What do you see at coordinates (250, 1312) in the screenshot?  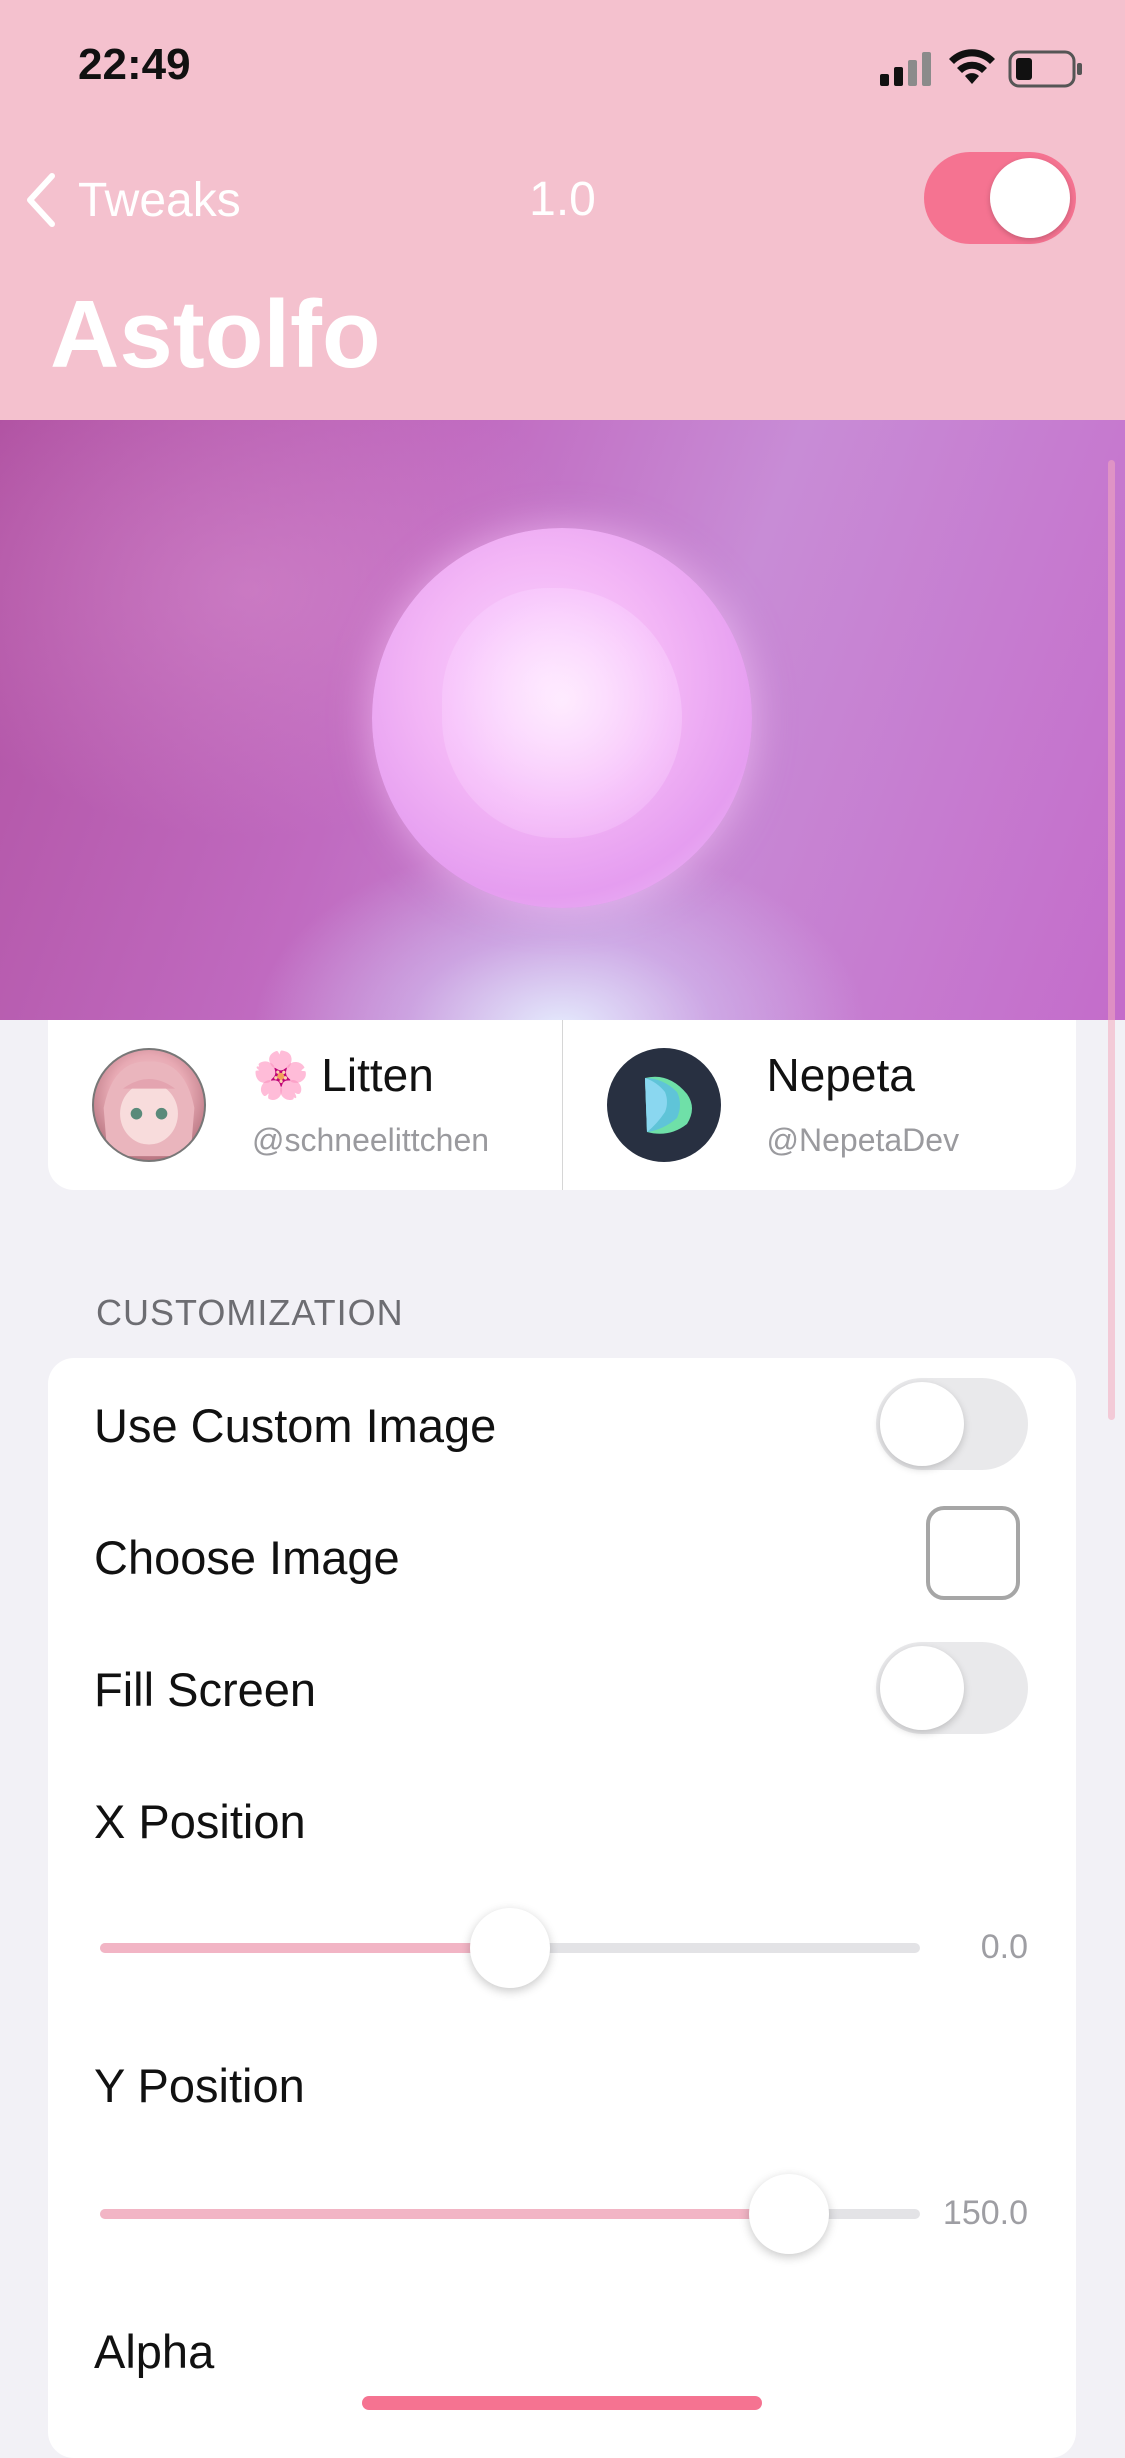 I see `section-header-customization: CUSTOMIZATION` at bounding box center [250, 1312].